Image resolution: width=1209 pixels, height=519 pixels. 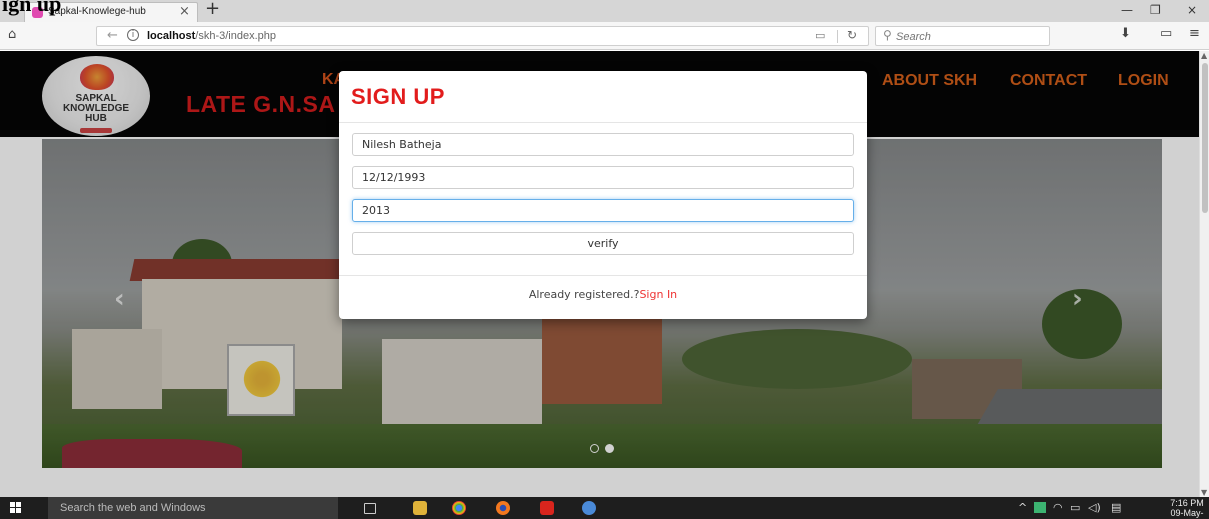 What do you see at coordinates (1127, 10) in the screenshot?
I see `window-minimize-button: —` at bounding box center [1127, 10].